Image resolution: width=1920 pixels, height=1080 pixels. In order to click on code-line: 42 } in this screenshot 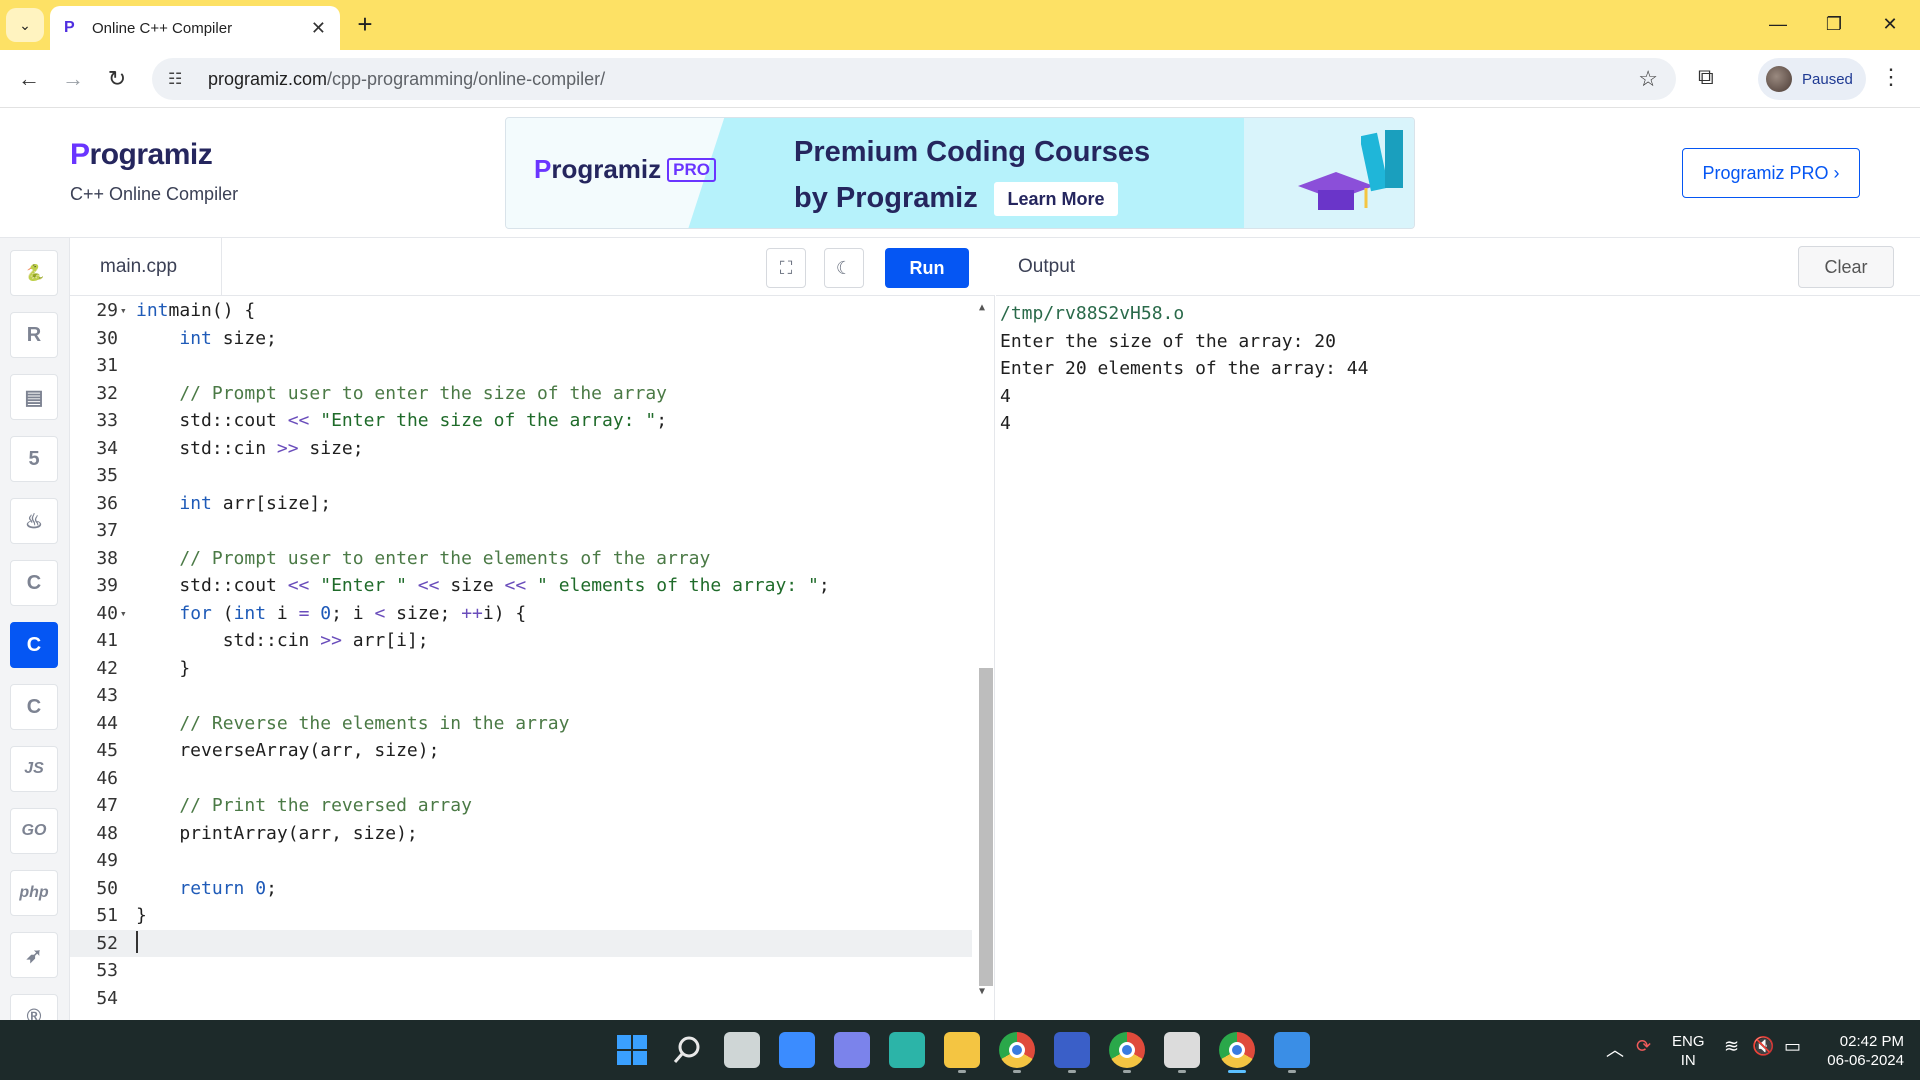, I will do `click(521, 669)`.